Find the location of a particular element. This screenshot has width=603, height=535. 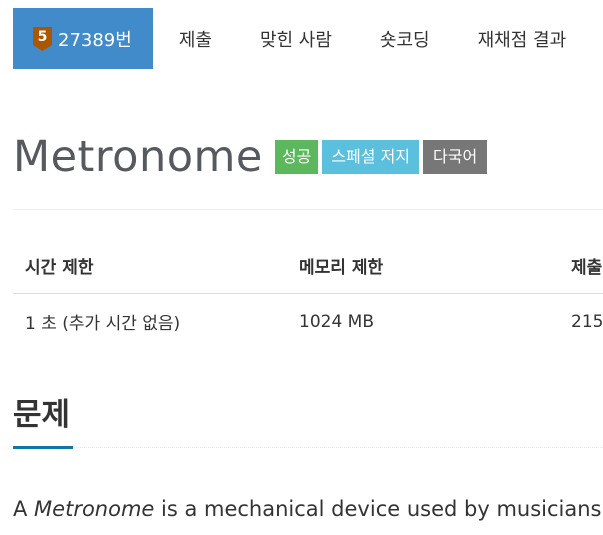

description-prefix: A is located at coordinates (24, 509).